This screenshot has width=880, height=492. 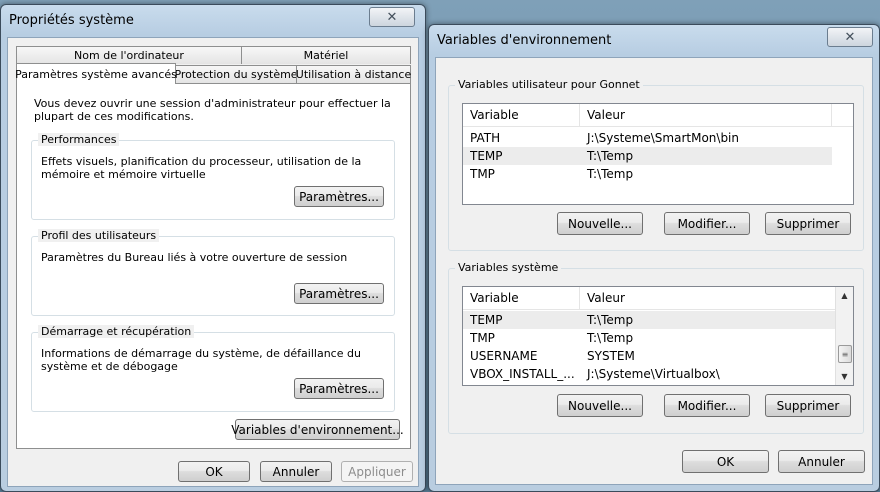 What do you see at coordinates (658, 356) in the screenshot?
I see `list-item: USERNAME SYSTEM` at bounding box center [658, 356].